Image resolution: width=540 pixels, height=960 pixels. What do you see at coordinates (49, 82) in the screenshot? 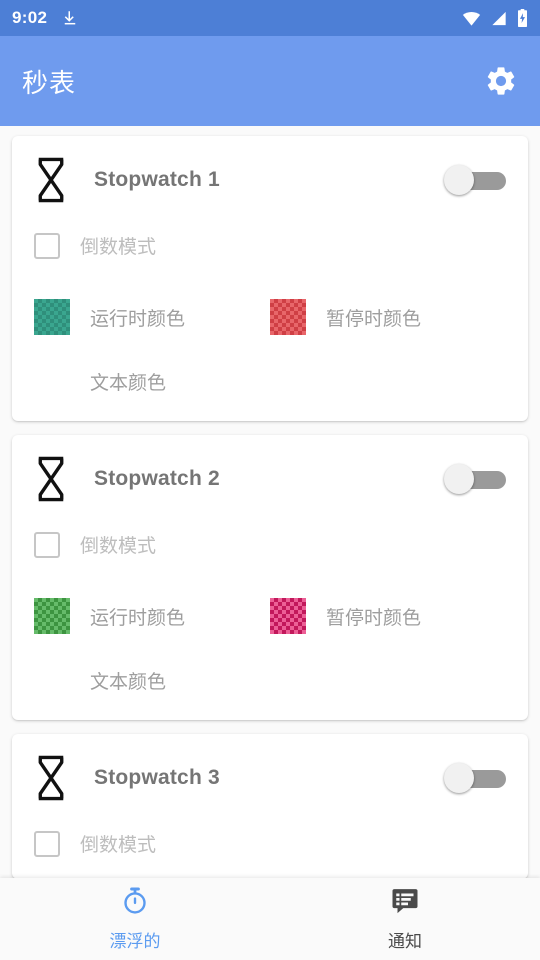
I see `page-title: 秒表` at bounding box center [49, 82].